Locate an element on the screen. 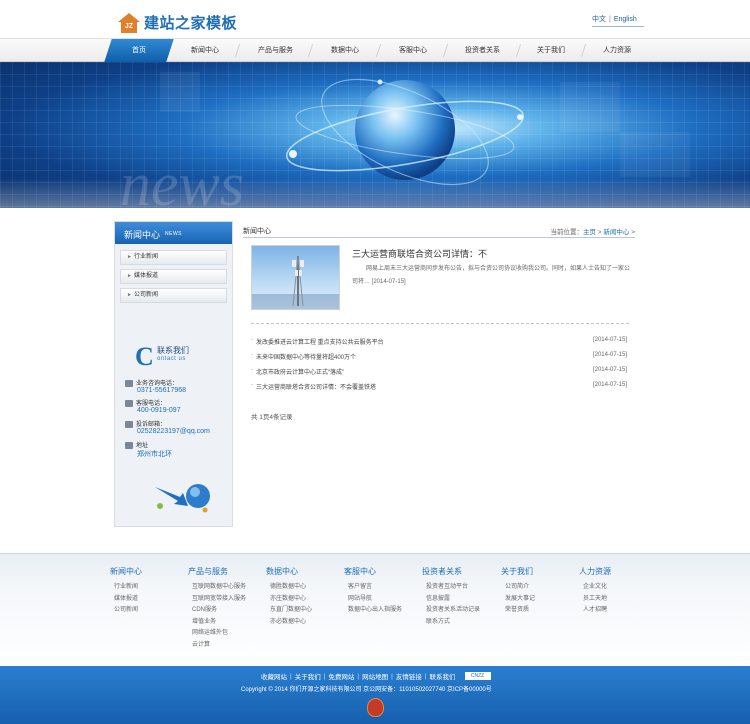 The image size is (750, 724). footer-link: 增值业务 is located at coordinates (217, 623).